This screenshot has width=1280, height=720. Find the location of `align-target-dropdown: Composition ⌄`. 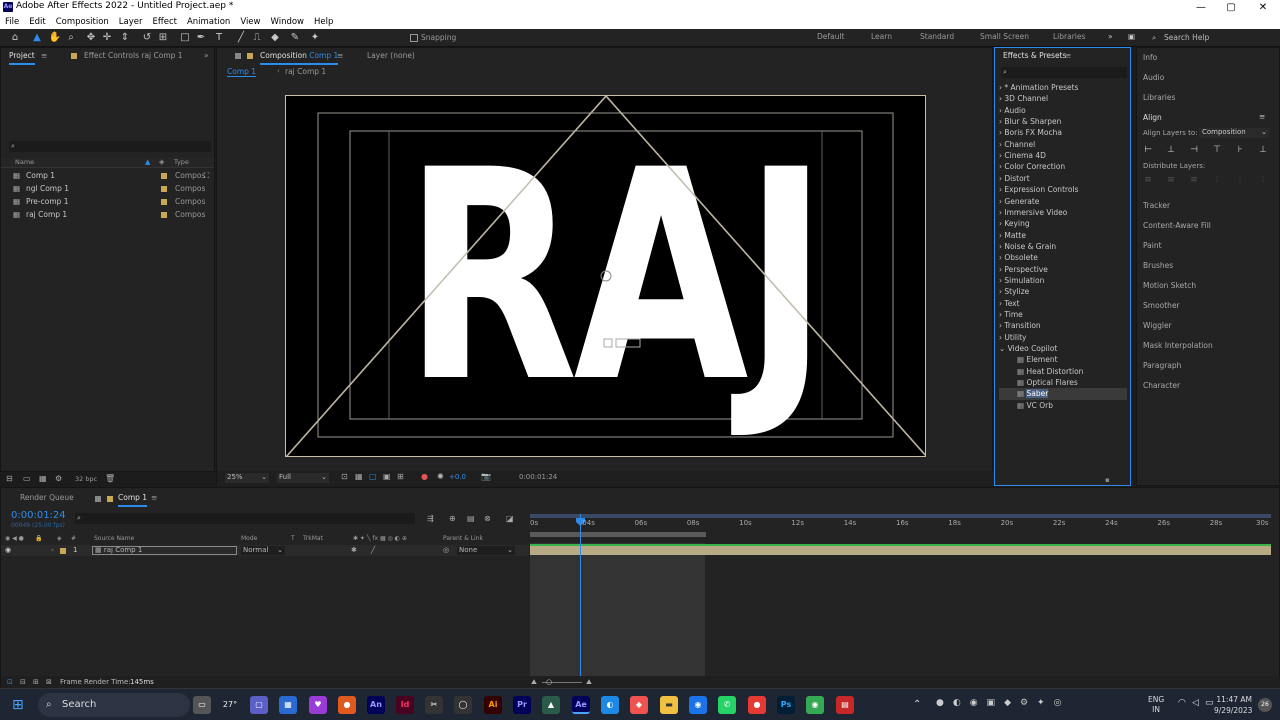

align-target-dropdown: Composition ⌄ is located at coordinates (1234, 133).